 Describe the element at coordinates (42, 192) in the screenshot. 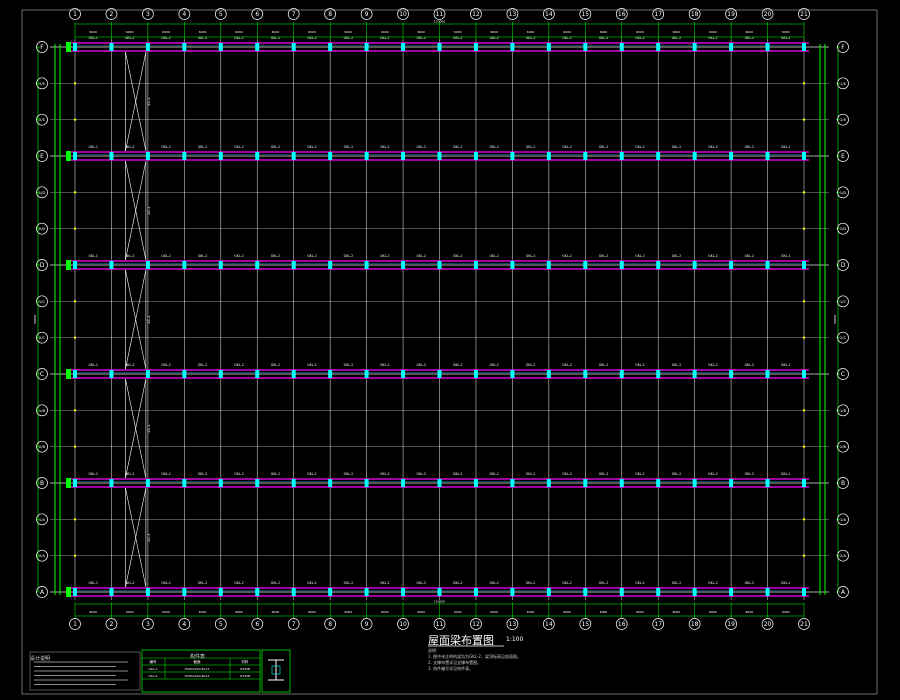

I see `axis-label-row: 1/D` at that location.